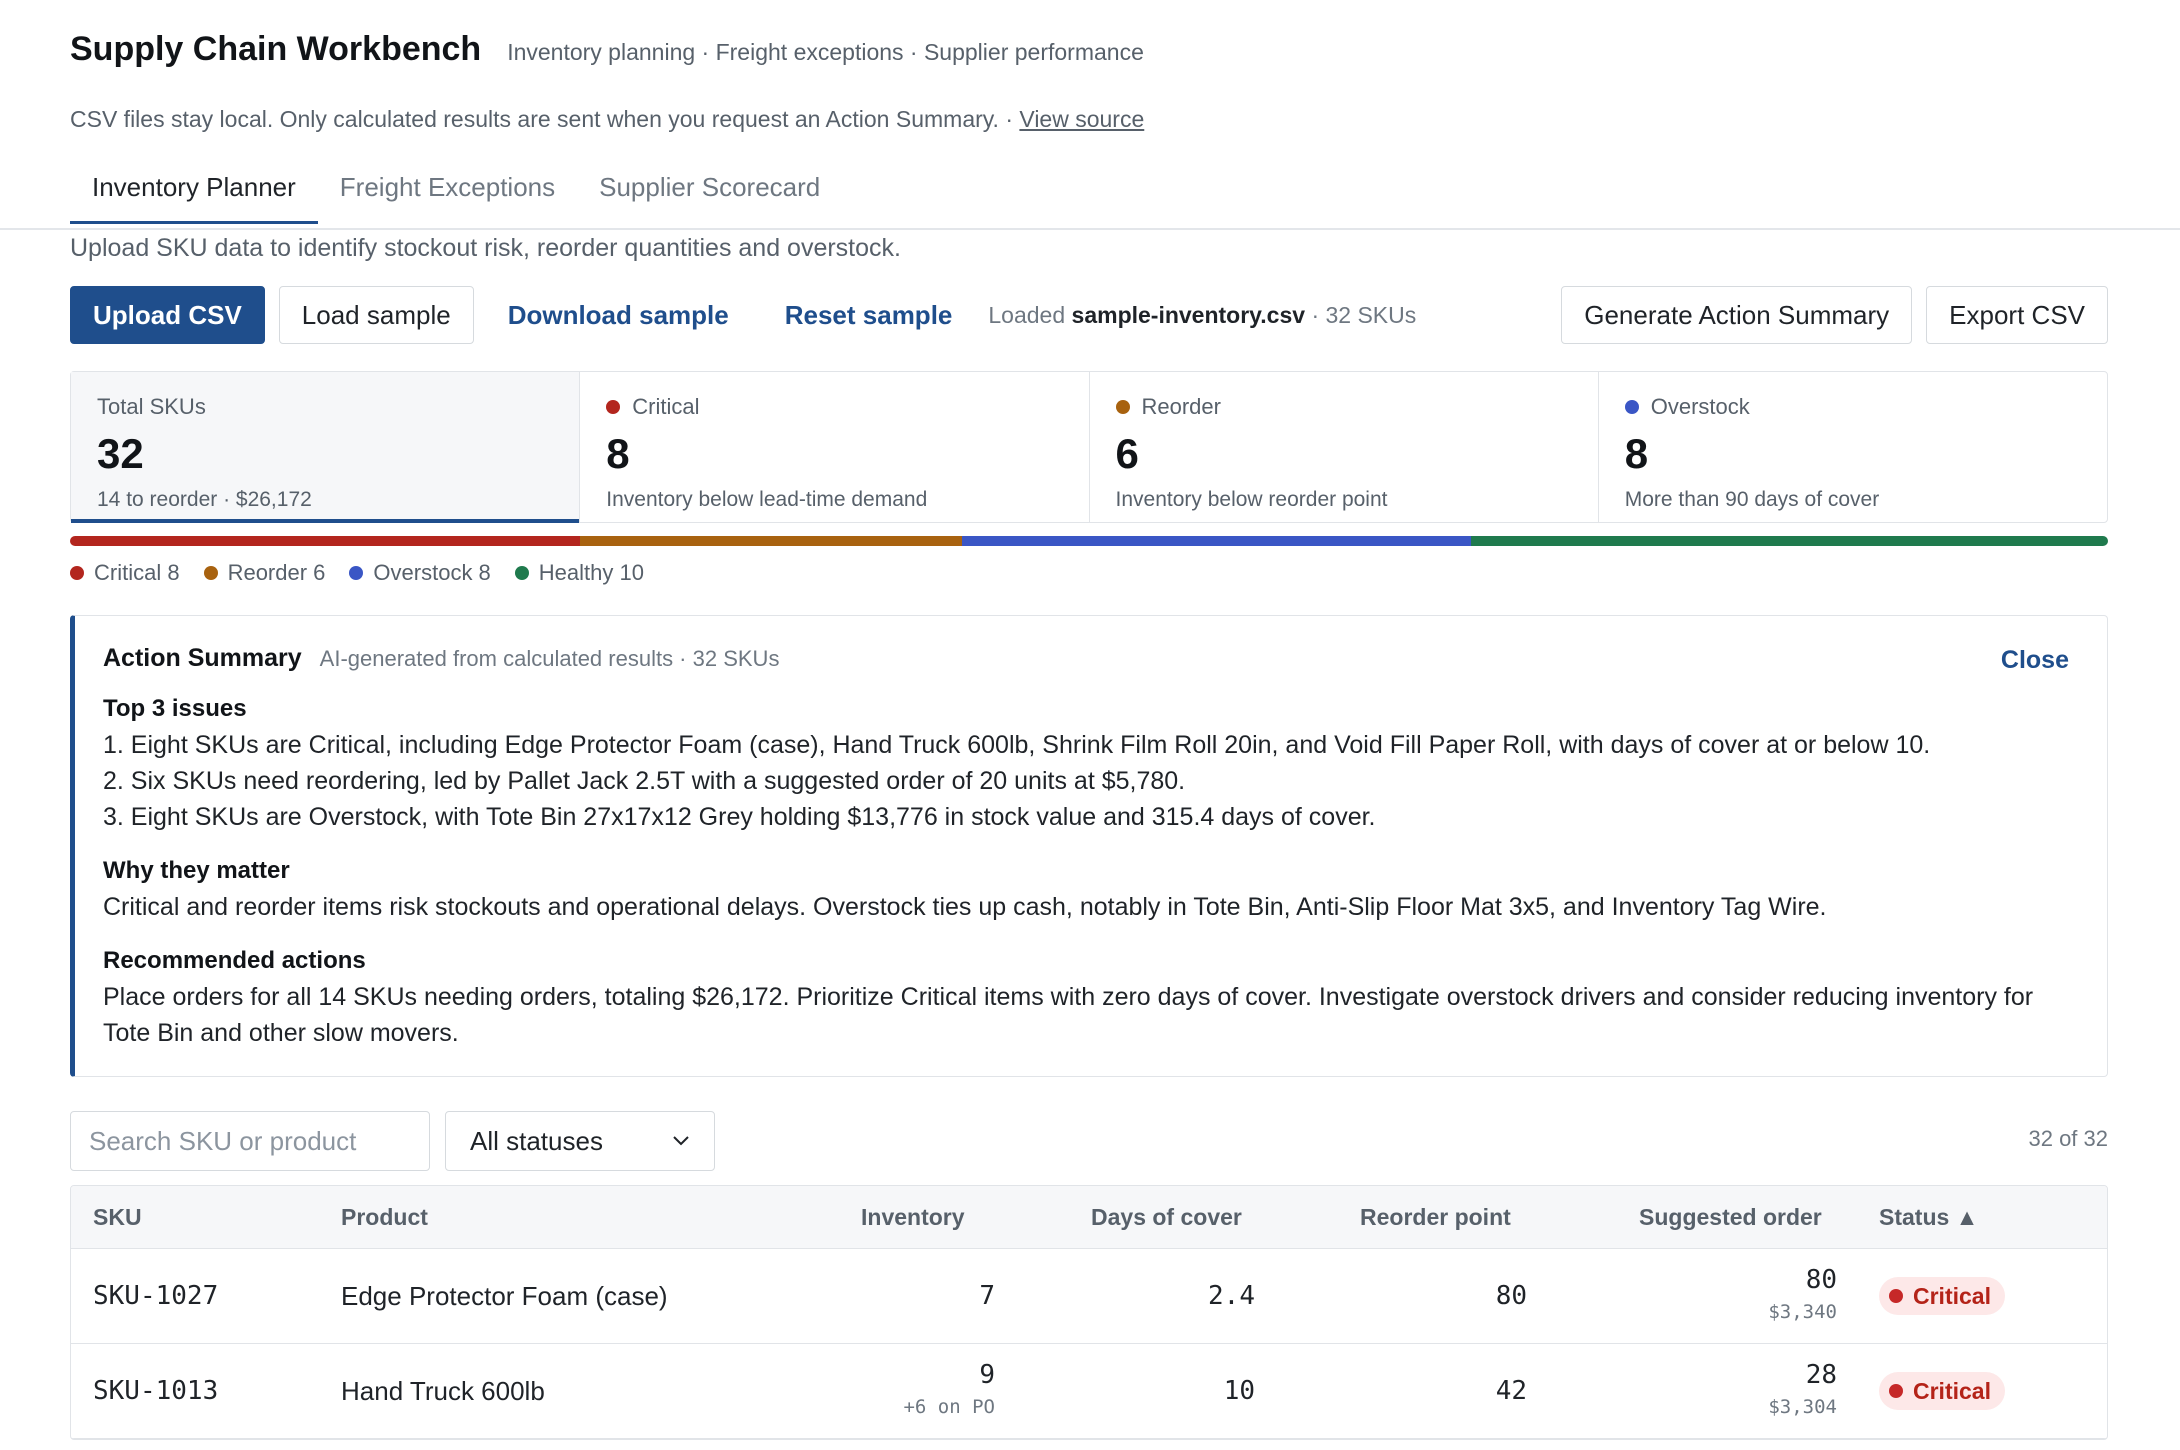 The image size is (2180, 1450). What do you see at coordinates (156, 1296) in the screenshot?
I see `cell-sku: SKU-1027` at bounding box center [156, 1296].